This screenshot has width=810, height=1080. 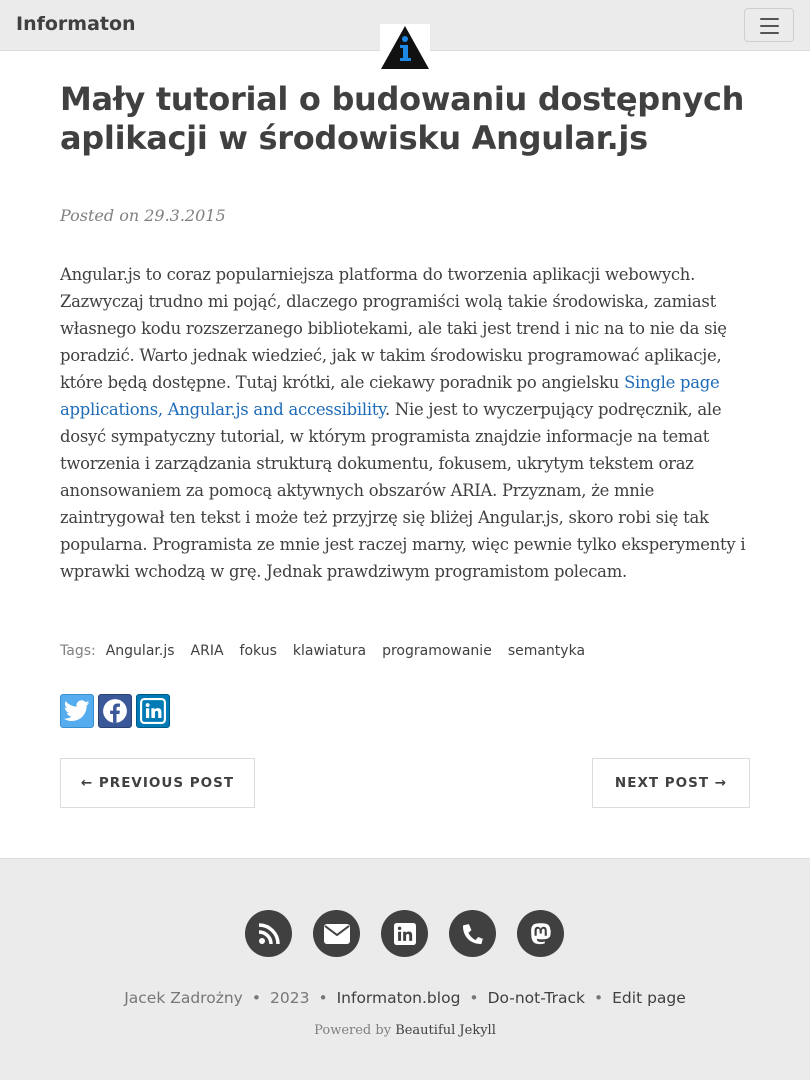 I want to click on tags-label: Tags:, so click(x=78, y=651).